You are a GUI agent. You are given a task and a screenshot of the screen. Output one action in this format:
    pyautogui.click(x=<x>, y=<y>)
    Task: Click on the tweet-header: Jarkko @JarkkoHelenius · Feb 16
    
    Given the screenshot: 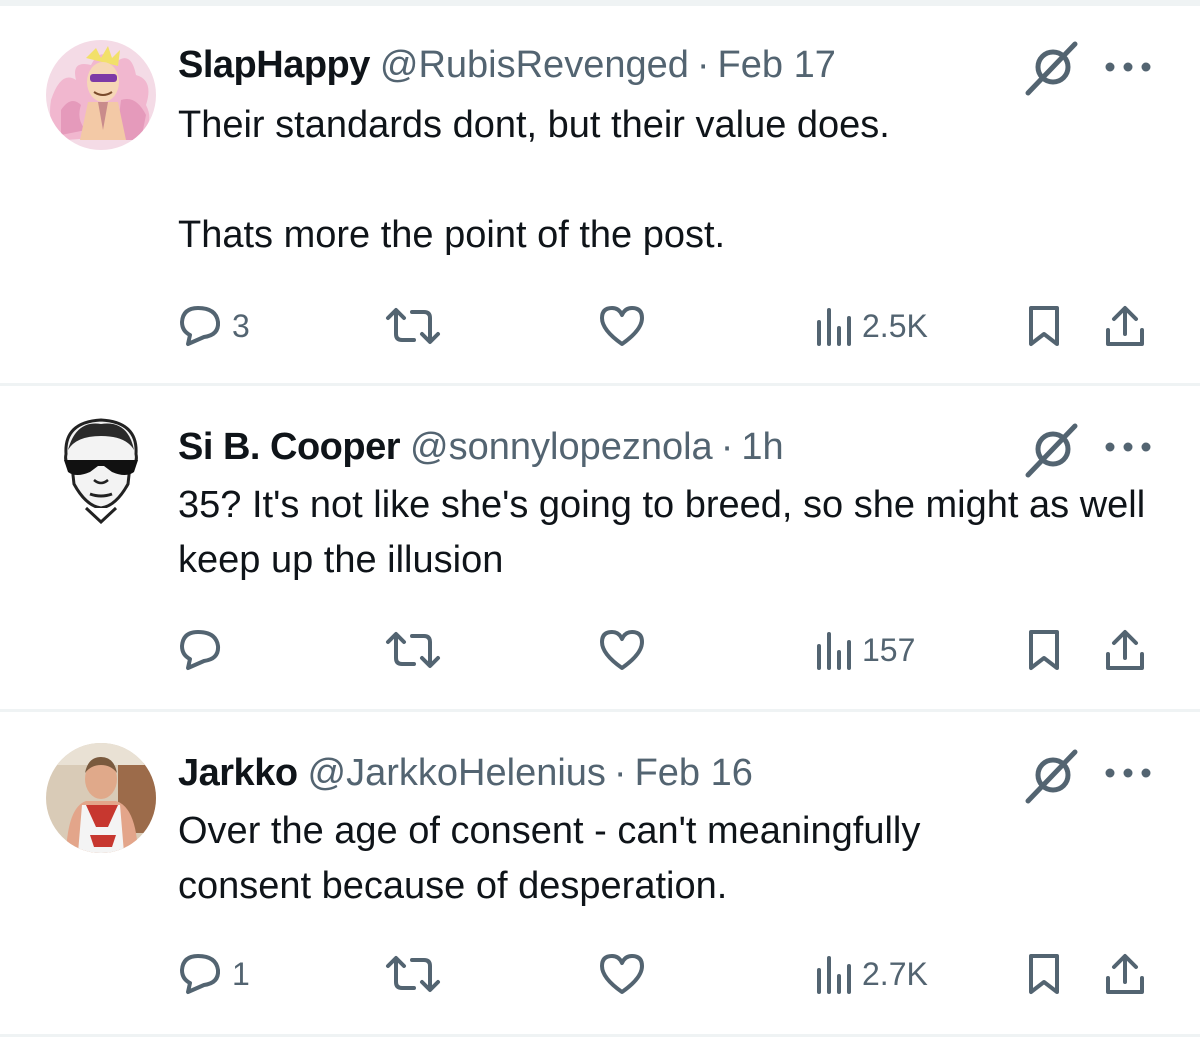 What is the action you would take?
    pyautogui.click(x=465, y=774)
    